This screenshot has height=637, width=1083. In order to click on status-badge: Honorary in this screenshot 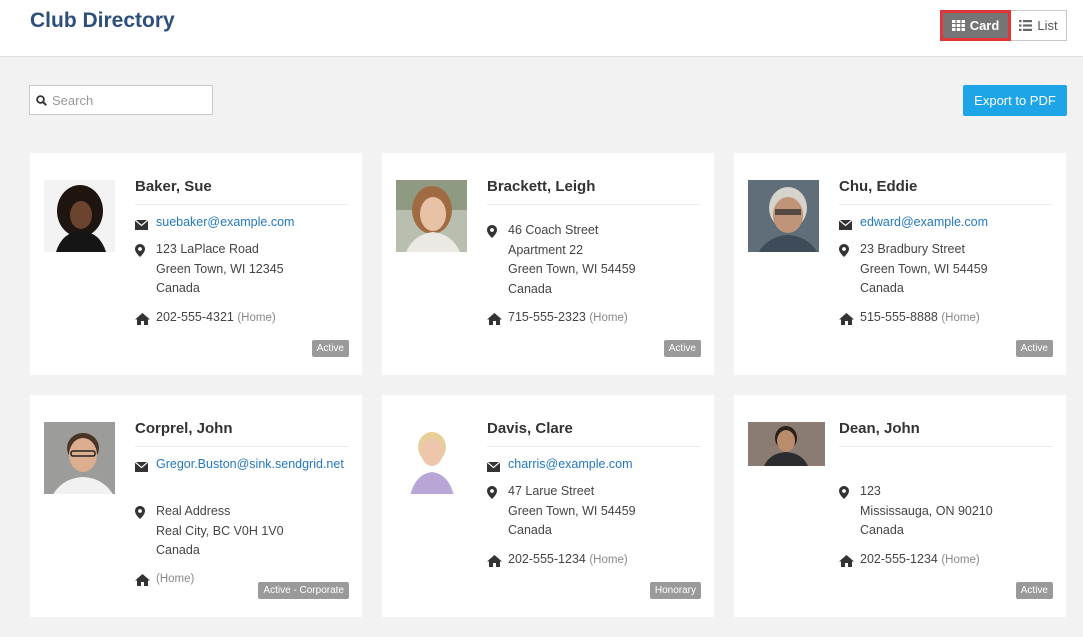, I will do `click(675, 590)`.